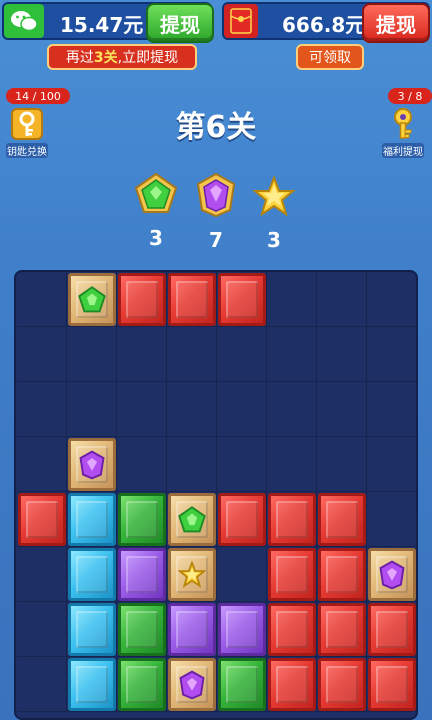 This screenshot has height=720, width=432. Describe the element at coordinates (105, 58) in the screenshot. I see `tip-highlight: 3关` at that location.